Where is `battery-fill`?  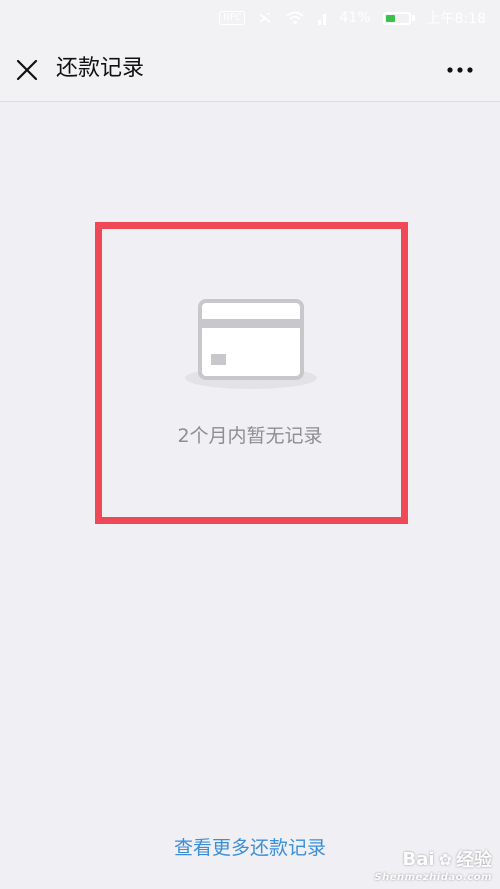
battery-fill is located at coordinates (390, 18).